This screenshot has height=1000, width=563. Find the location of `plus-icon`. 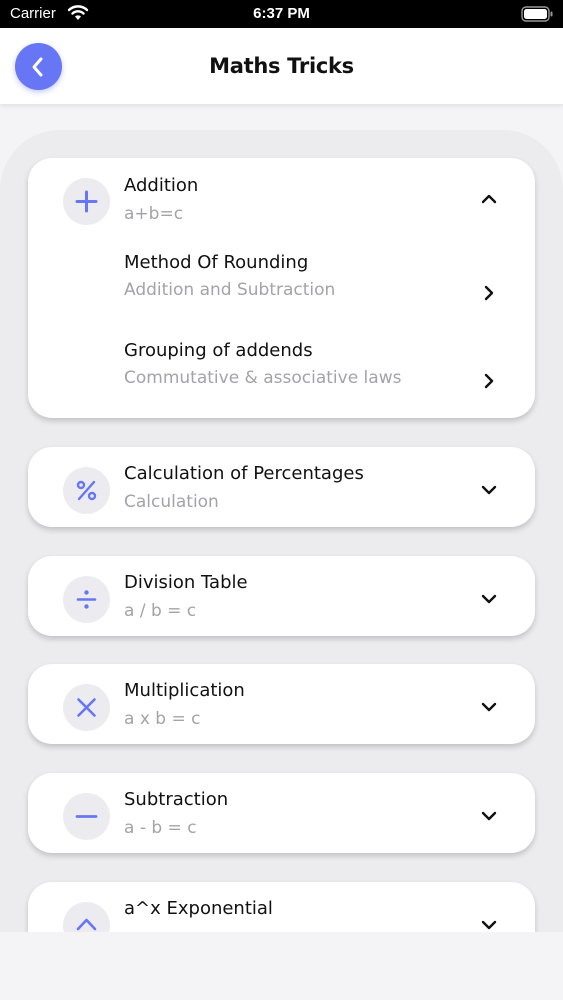

plus-icon is located at coordinates (86, 201).